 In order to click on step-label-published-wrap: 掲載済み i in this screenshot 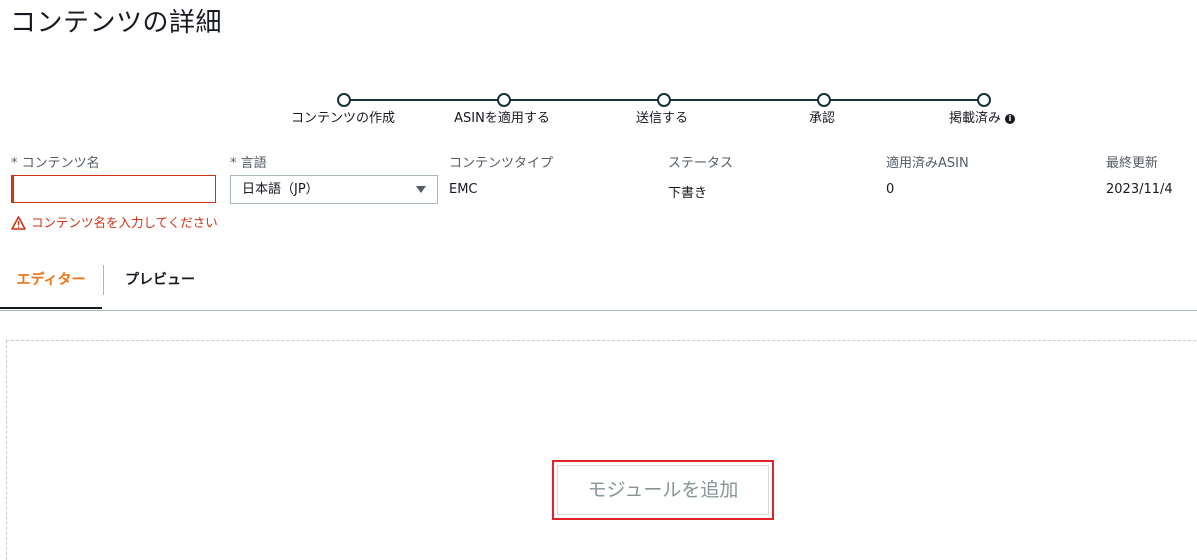, I will do `click(982, 116)`.